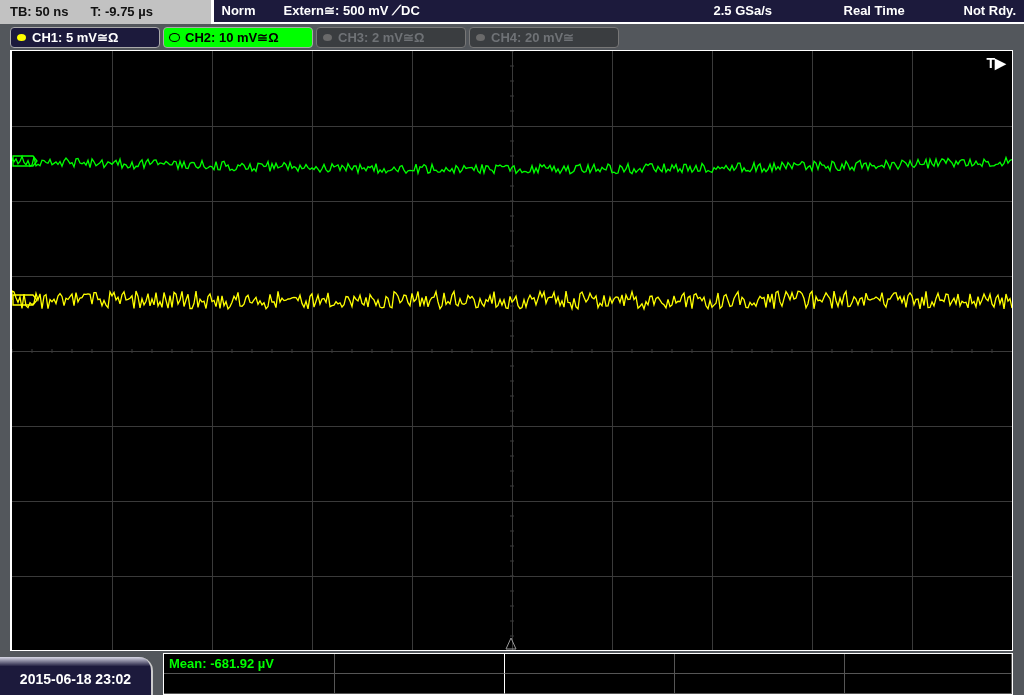  What do you see at coordinates (743, 11) in the screenshot?
I see `sample-rate: 2.5 GSa/s` at bounding box center [743, 11].